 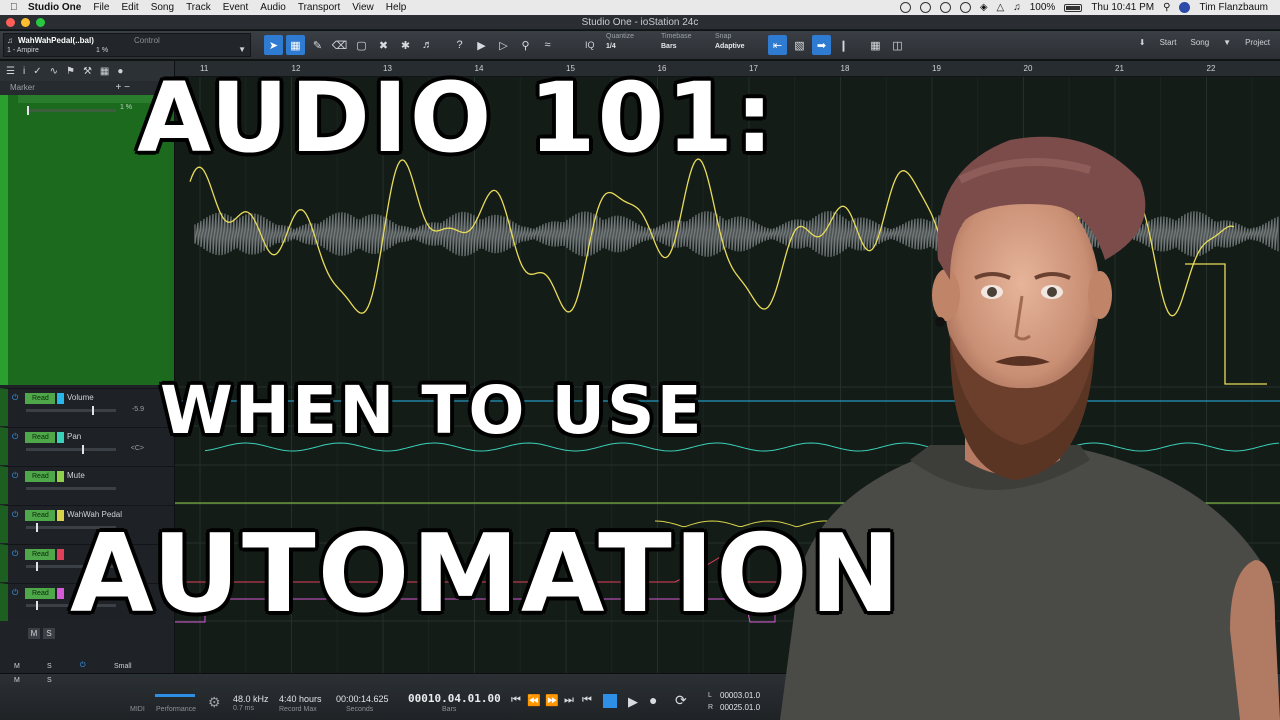 I want to click on track-size-select: Small, so click(x=123, y=666).